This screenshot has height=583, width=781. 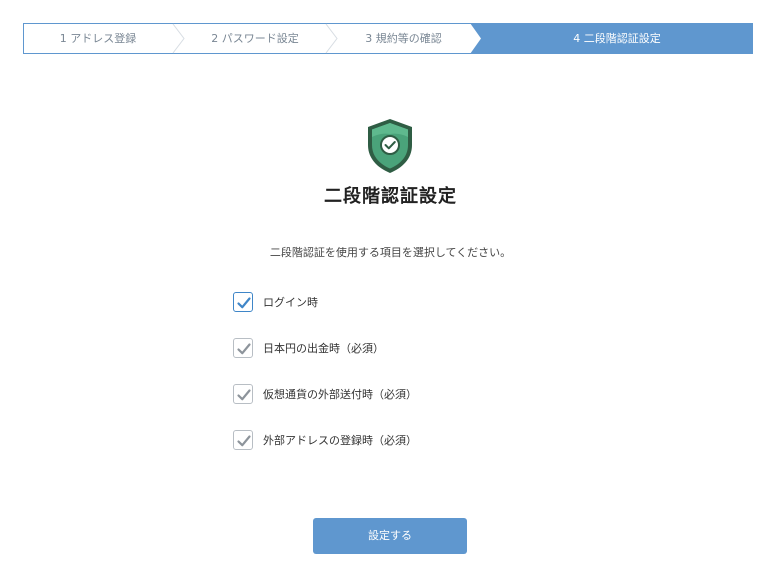 I want to click on option-label: 日本円の出金時（必須）, so click(x=323, y=348).